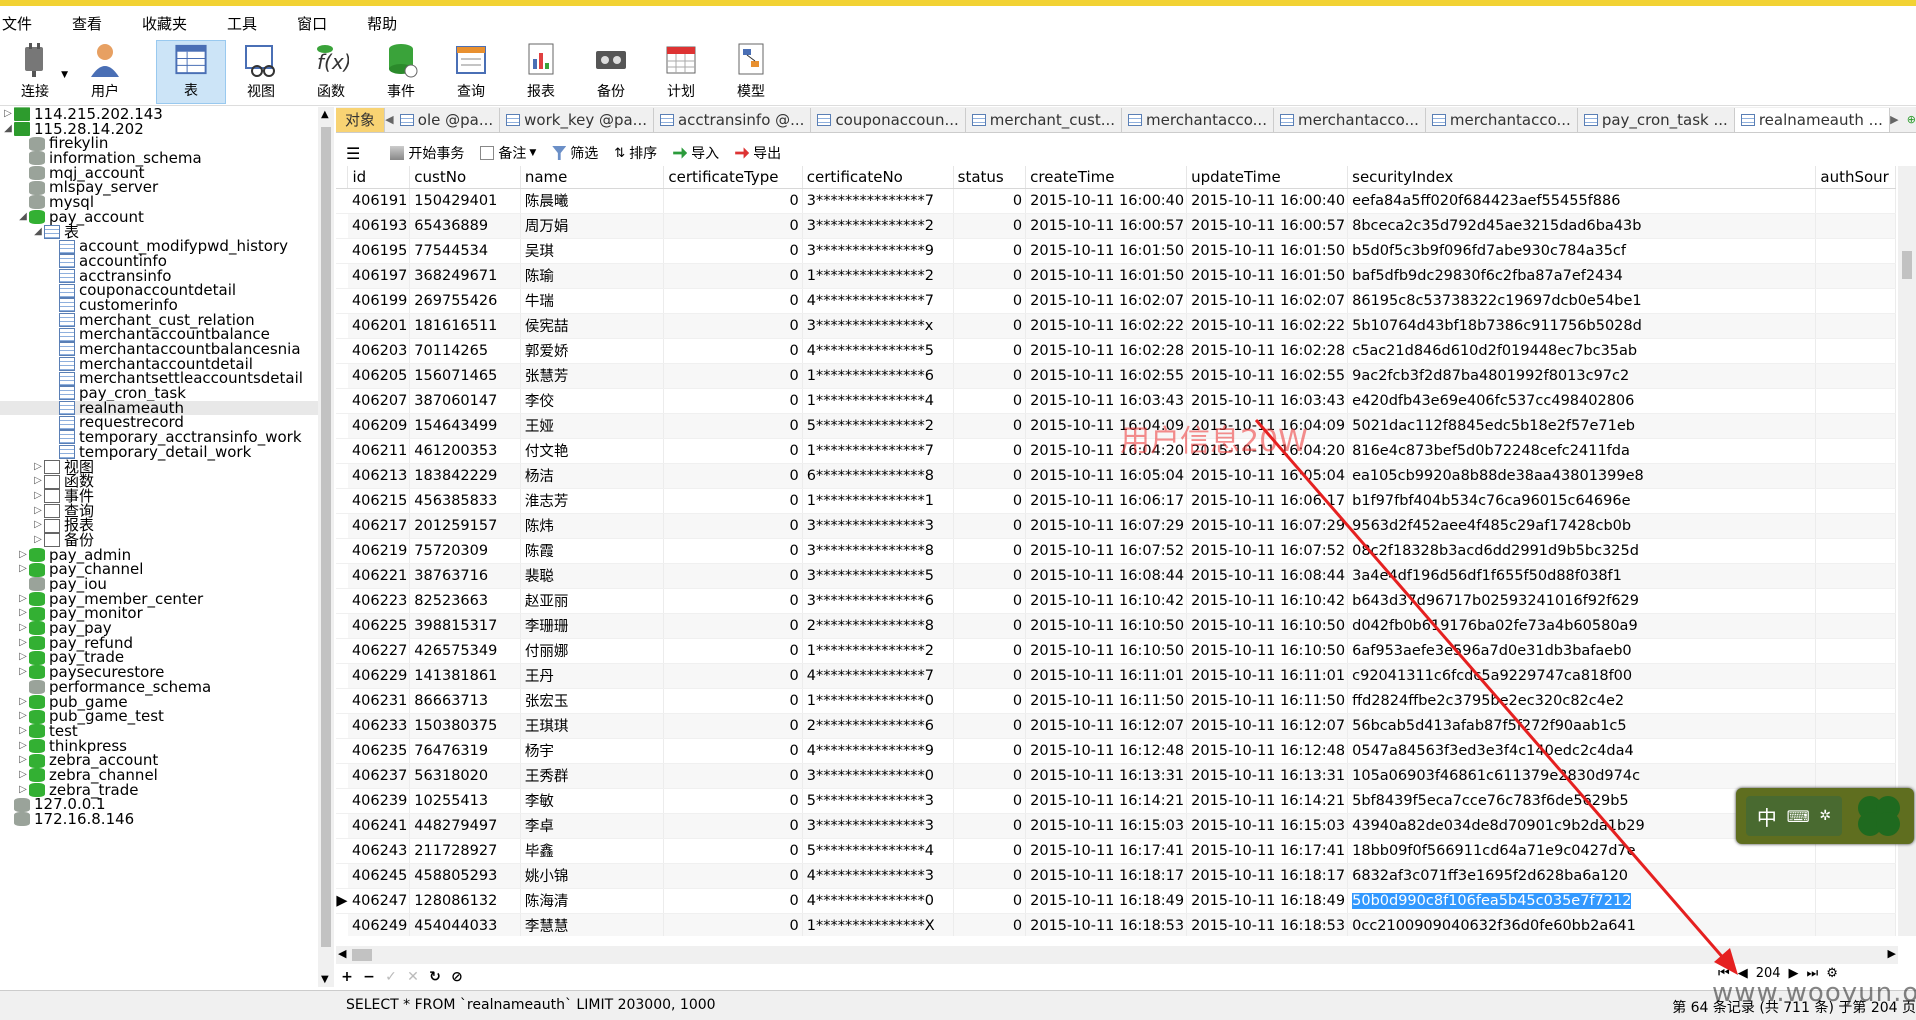 This screenshot has width=1916, height=1020. I want to click on cell-custNo: 10255413, so click(465, 801).